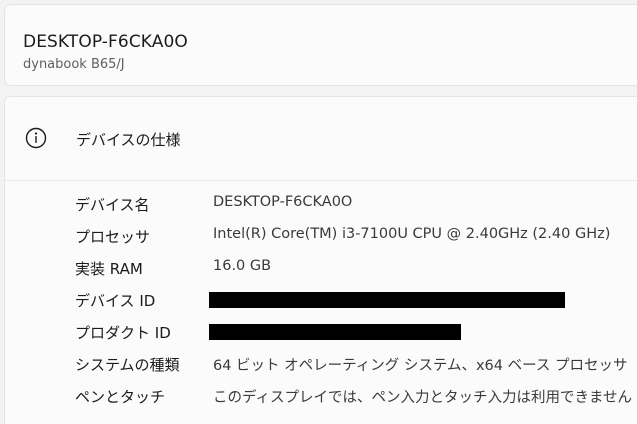  I want to click on spec-value: 64 ビット オペレーティング システム、x64 ベース プロセッサ, so click(420, 366).